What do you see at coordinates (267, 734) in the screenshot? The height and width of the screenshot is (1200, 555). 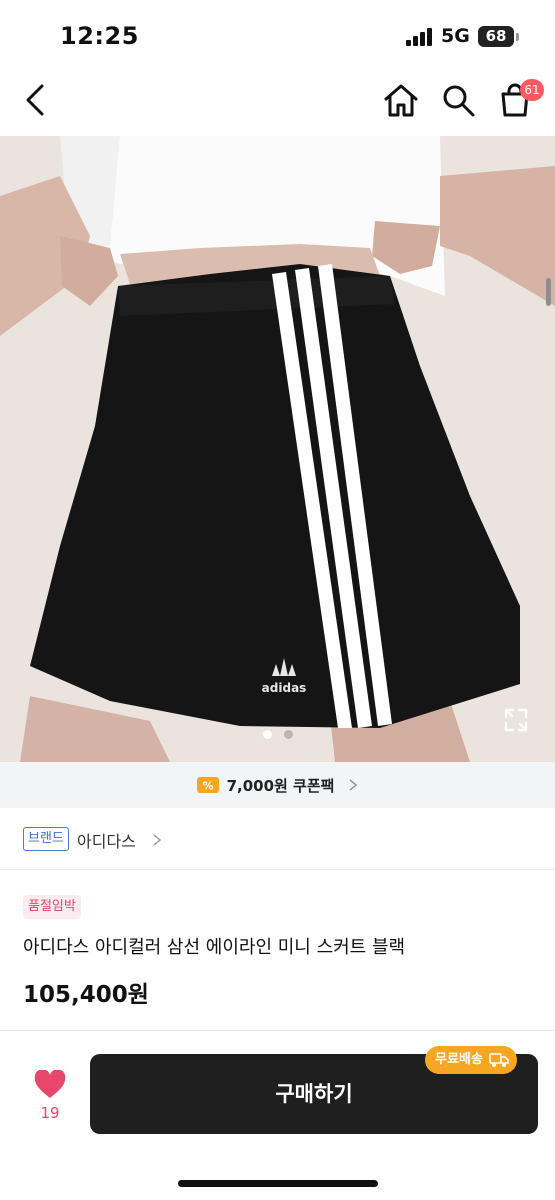 I see `pager-dot-active` at bounding box center [267, 734].